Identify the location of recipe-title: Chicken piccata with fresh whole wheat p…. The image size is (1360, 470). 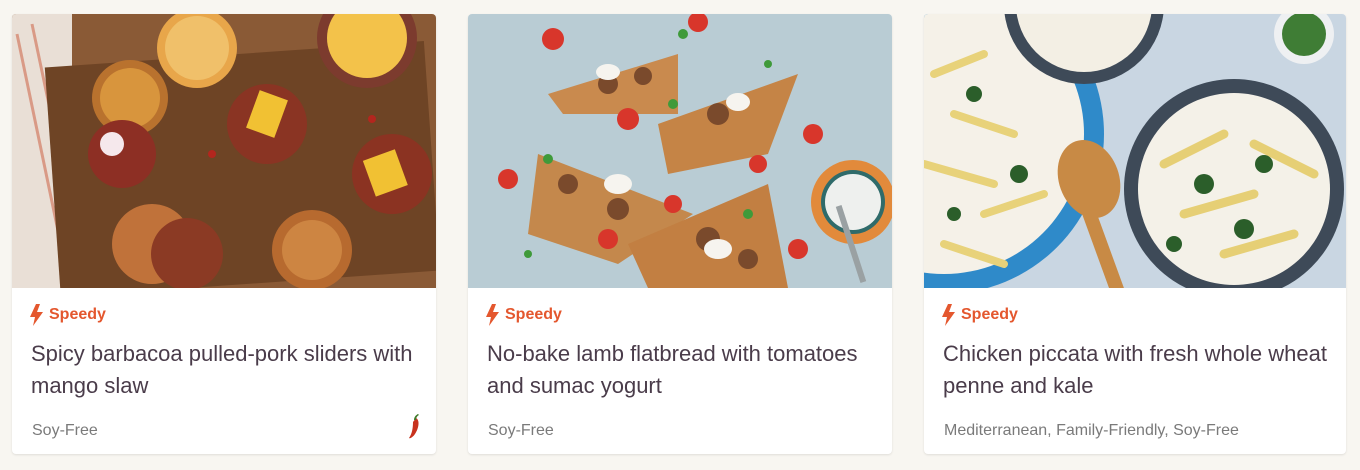
(1136, 370).